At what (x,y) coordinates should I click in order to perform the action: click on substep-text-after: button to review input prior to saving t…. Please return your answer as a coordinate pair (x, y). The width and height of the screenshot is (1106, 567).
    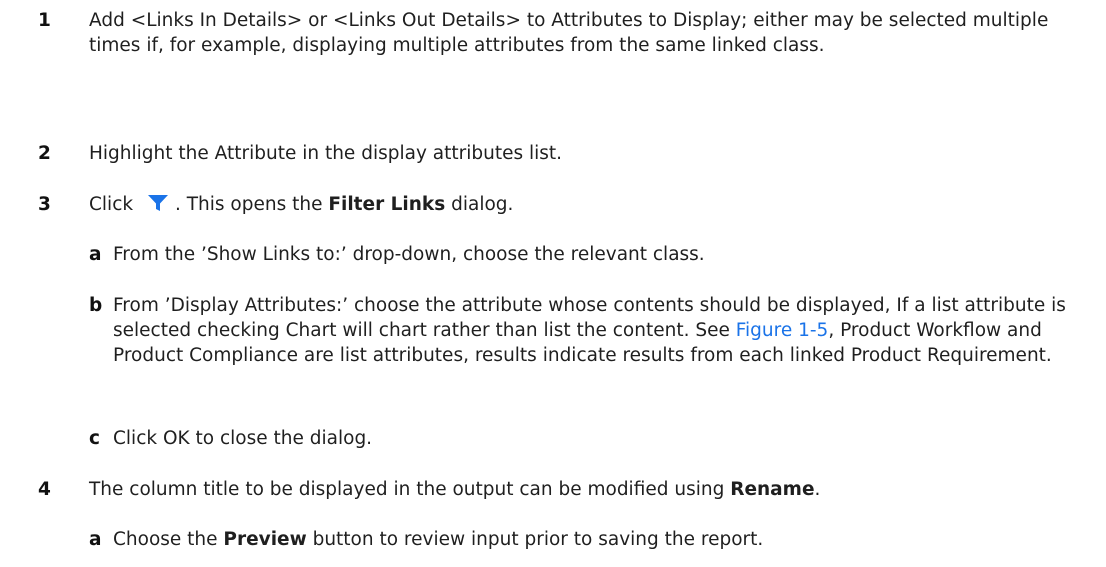
    Looking at the image, I should click on (535, 539).